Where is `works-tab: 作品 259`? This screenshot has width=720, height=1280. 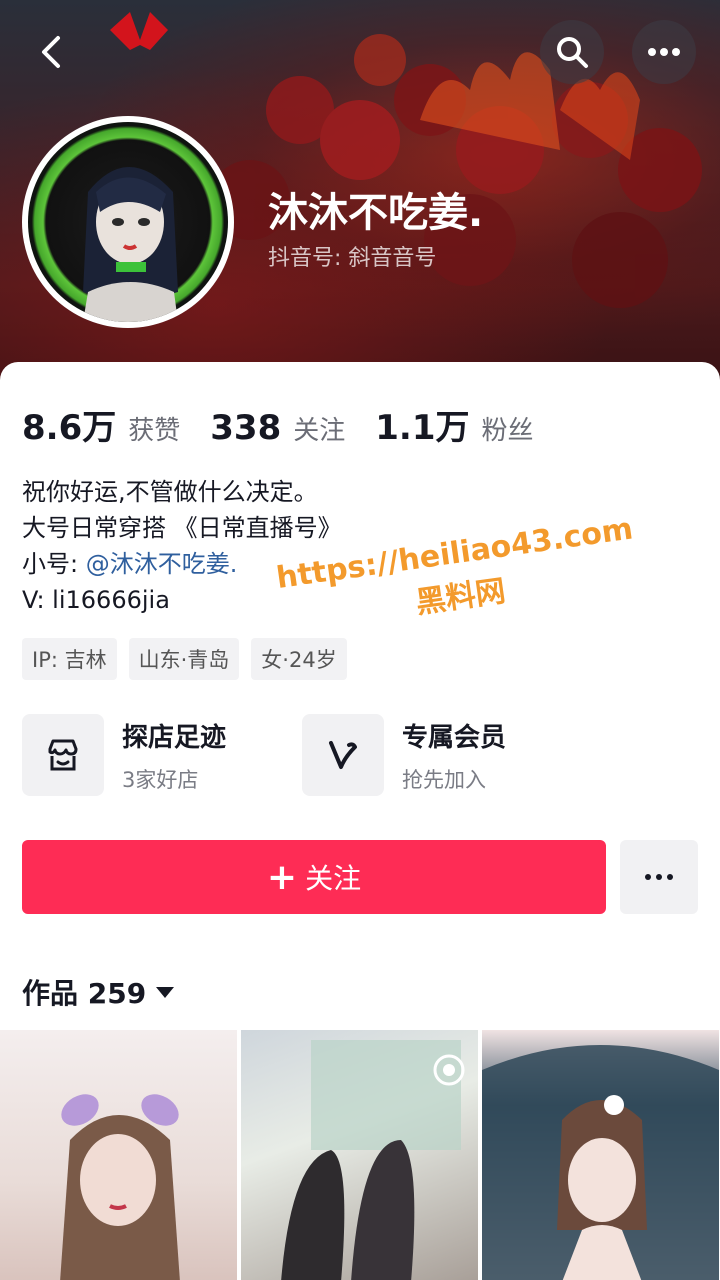
works-tab: 作品 259 is located at coordinates (98, 992).